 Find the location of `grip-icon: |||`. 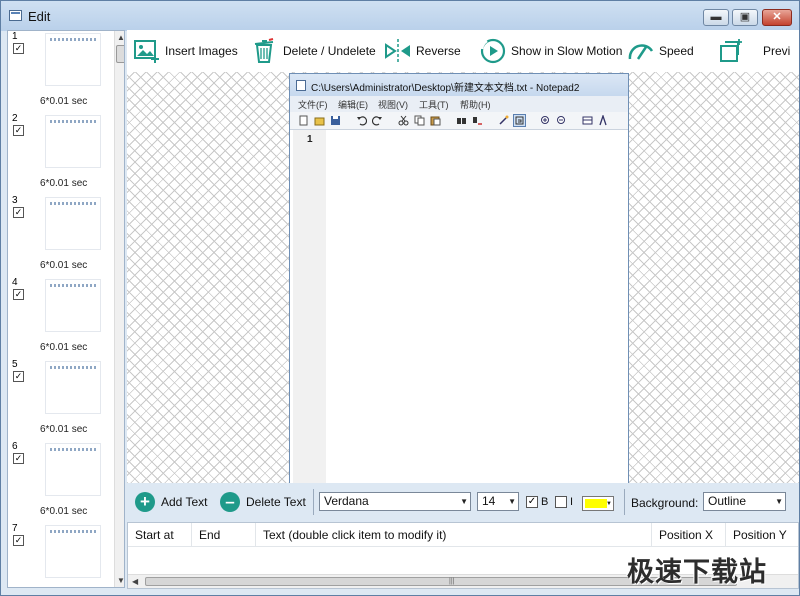

grip-icon: ||| is located at coordinates (452, 581).